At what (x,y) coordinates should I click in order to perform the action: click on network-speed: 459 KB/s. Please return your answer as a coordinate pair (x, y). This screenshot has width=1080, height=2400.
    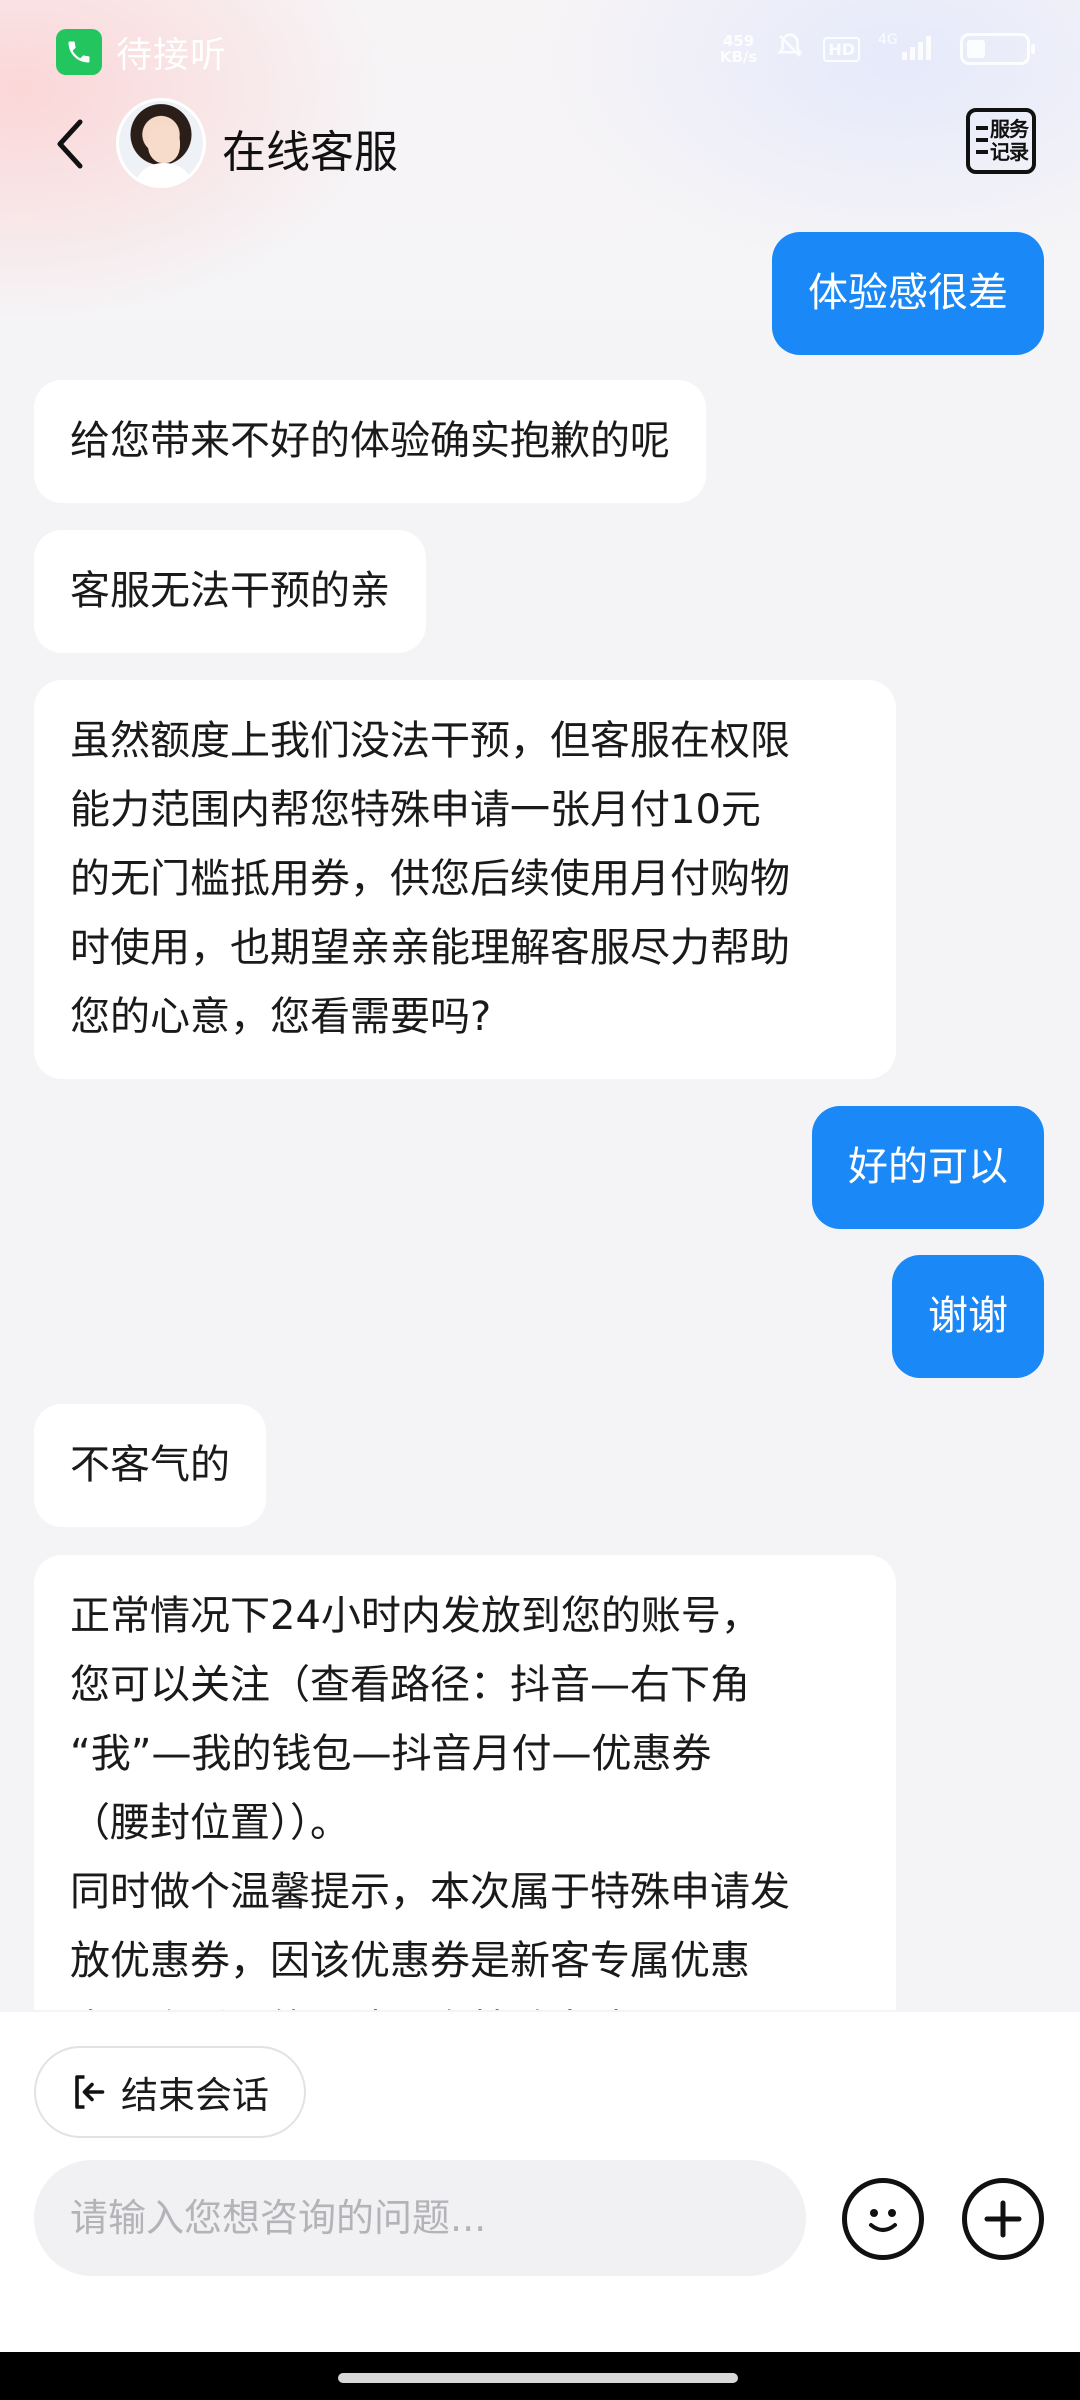
    Looking at the image, I should click on (738, 49).